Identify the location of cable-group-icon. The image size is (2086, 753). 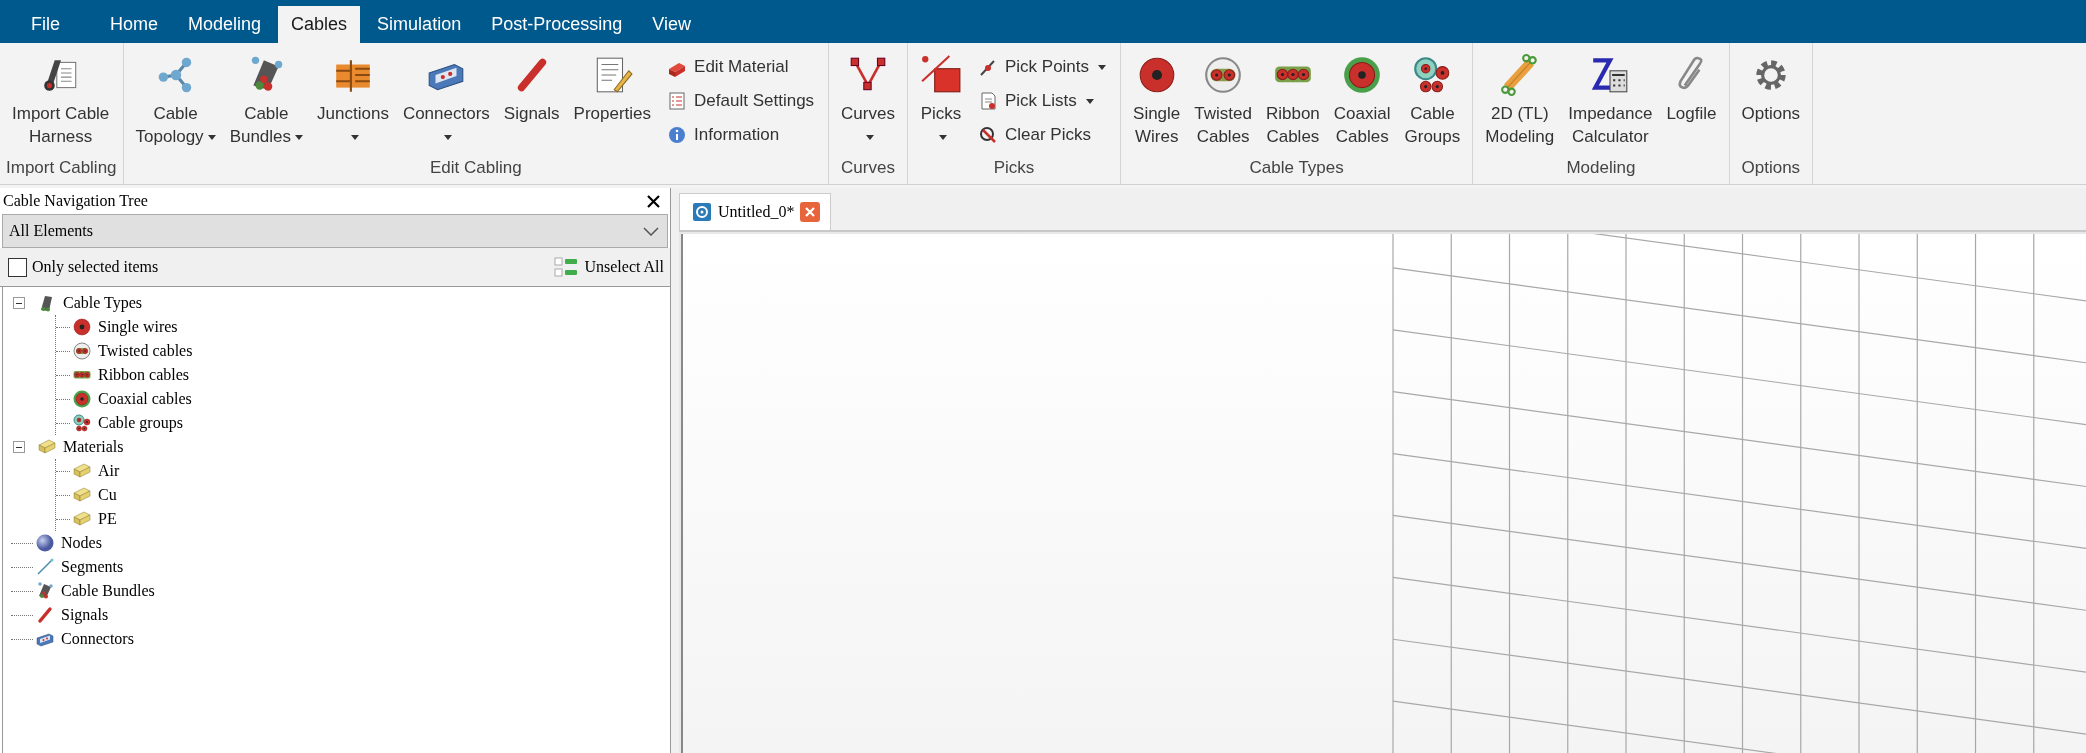
(82, 423).